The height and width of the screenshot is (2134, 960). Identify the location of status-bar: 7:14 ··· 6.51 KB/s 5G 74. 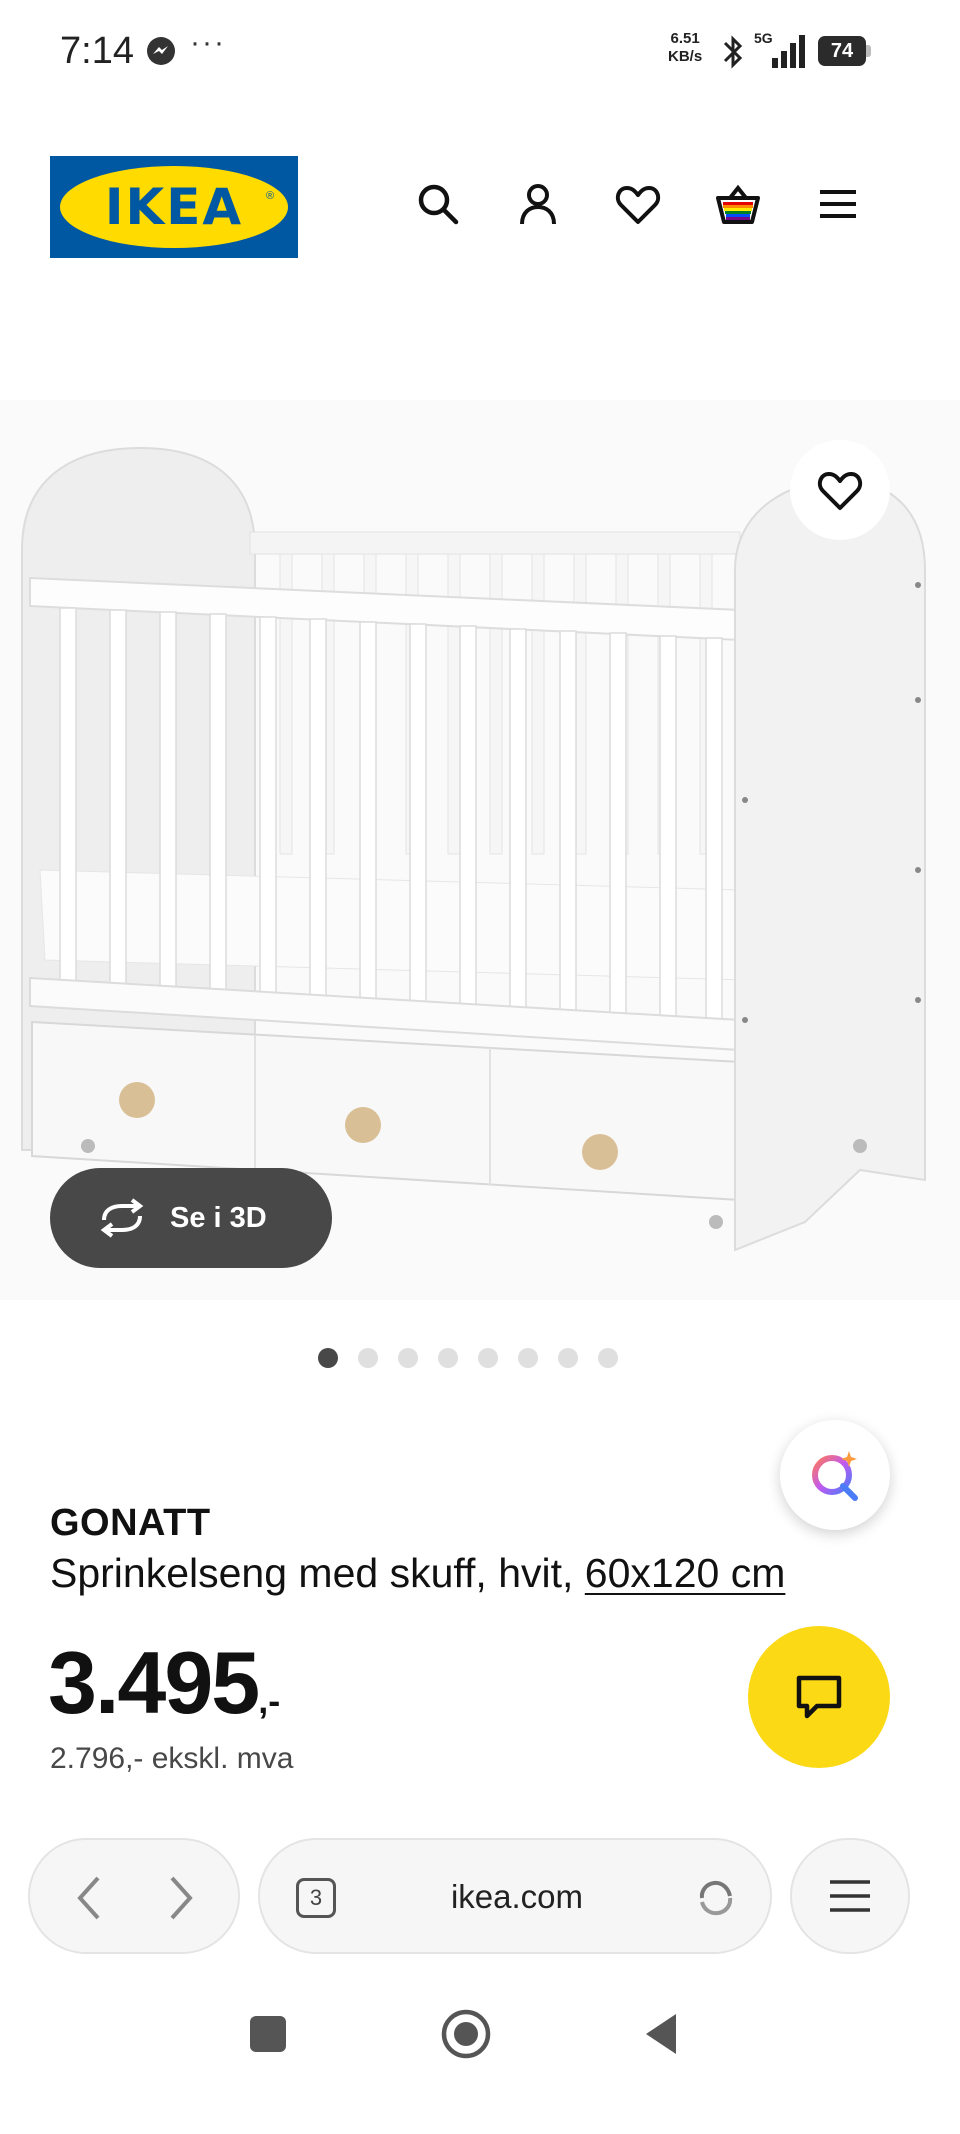
(480, 52).